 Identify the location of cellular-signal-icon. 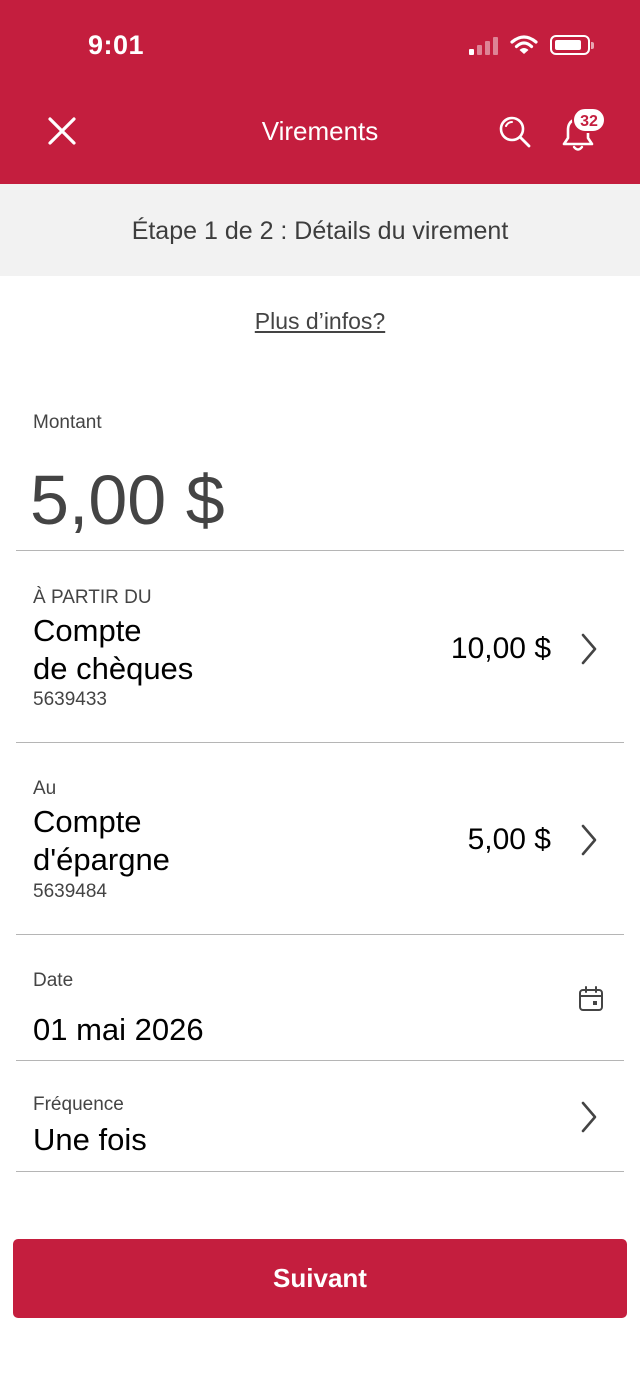
(483, 45).